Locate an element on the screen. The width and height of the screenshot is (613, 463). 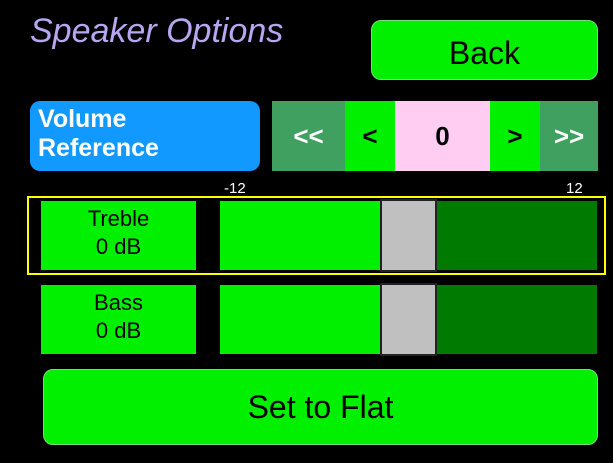
volume-reference-label: Volume Reference is located at coordinates (145, 136).